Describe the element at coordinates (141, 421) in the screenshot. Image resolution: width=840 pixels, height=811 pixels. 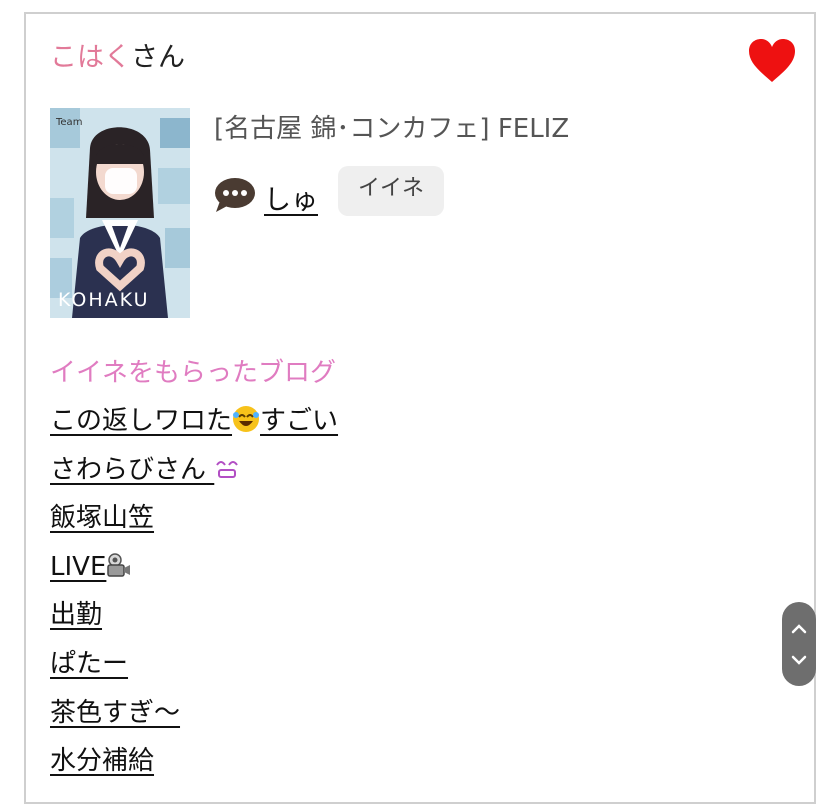
I see `blog-link-text: この返しワロた` at that location.